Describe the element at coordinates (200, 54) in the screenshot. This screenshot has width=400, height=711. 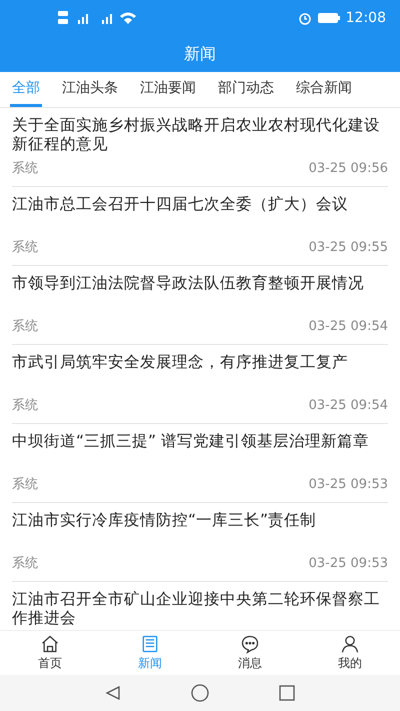
I see `page-title: 新闻` at that location.